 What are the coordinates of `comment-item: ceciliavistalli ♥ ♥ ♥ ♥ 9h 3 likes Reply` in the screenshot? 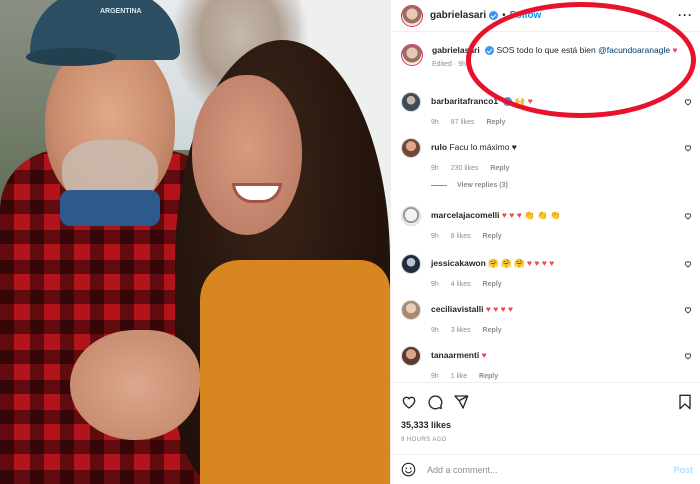 It's located at (548, 317).